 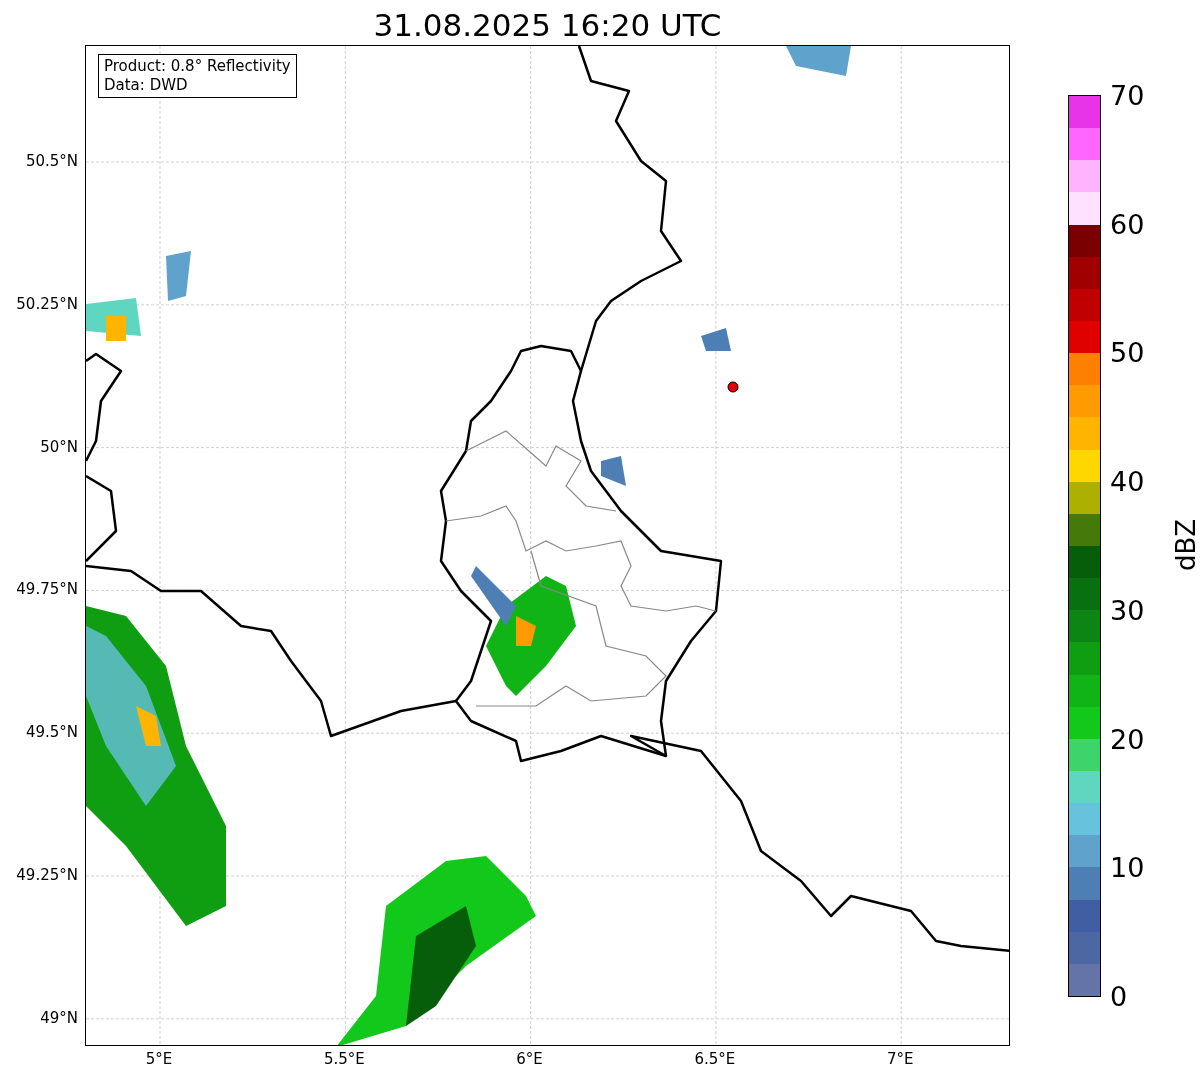 What do you see at coordinates (51, 732) in the screenshot?
I see `latitude-label: 49.5°N` at bounding box center [51, 732].